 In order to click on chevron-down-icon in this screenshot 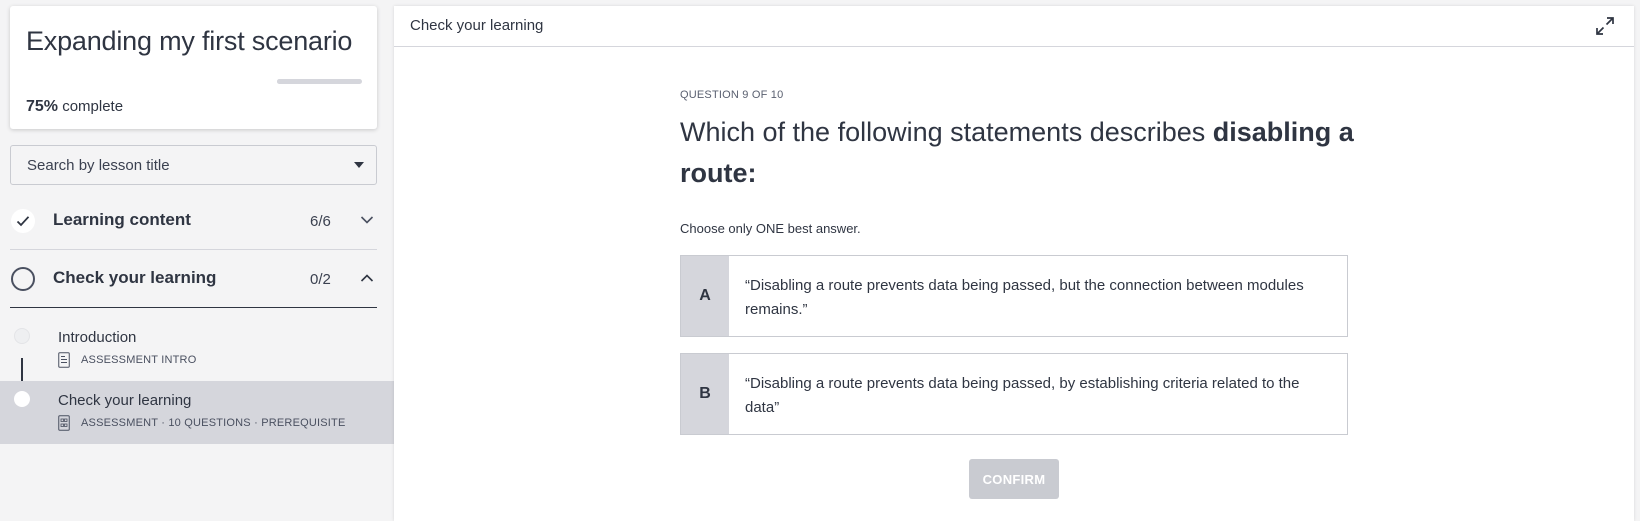, I will do `click(367, 220)`.